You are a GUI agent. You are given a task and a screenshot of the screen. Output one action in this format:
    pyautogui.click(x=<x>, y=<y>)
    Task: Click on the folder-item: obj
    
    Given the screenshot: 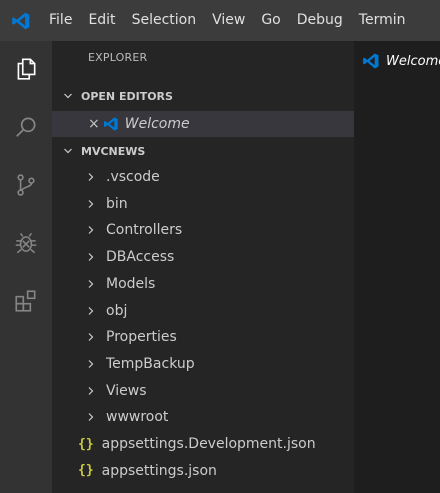 What is the action you would take?
    pyautogui.click(x=203, y=311)
    